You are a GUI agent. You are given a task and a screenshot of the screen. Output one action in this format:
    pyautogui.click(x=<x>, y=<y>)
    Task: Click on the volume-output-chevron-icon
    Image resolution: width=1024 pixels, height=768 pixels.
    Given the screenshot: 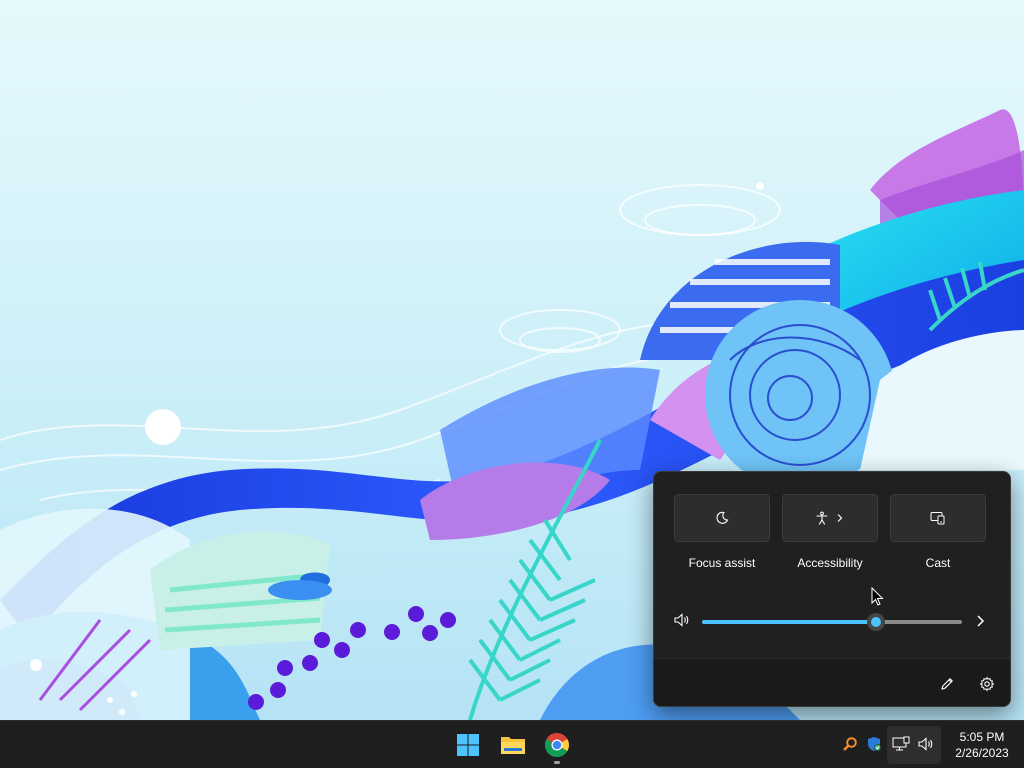 What is the action you would take?
    pyautogui.click(x=981, y=623)
    